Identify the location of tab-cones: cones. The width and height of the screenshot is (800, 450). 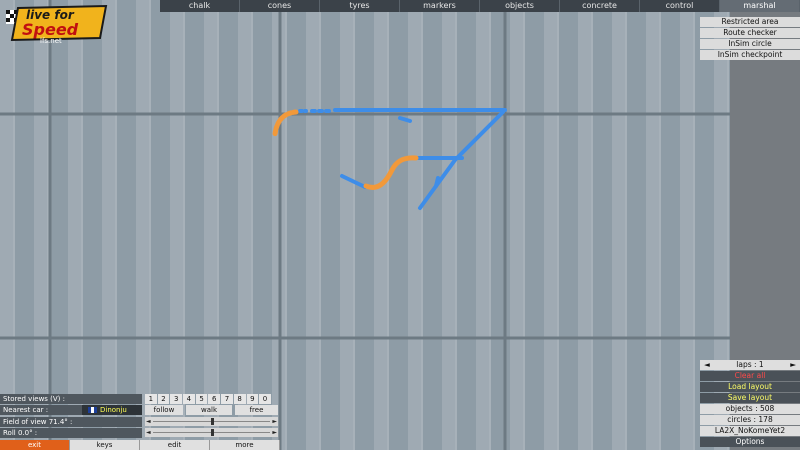
(280, 6).